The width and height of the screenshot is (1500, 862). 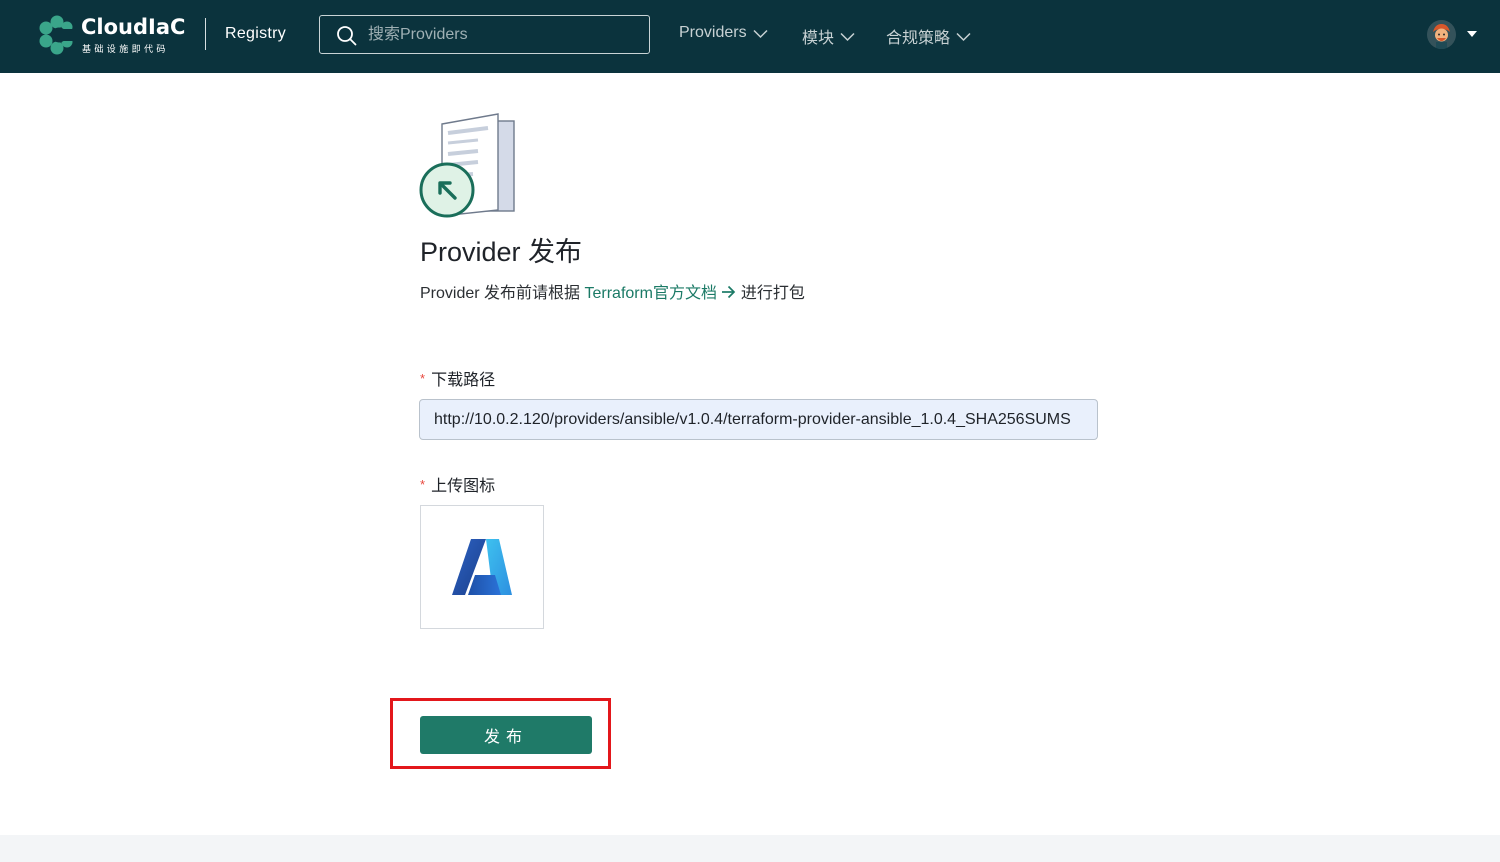 I want to click on registry-link: Registry, so click(x=255, y=34).